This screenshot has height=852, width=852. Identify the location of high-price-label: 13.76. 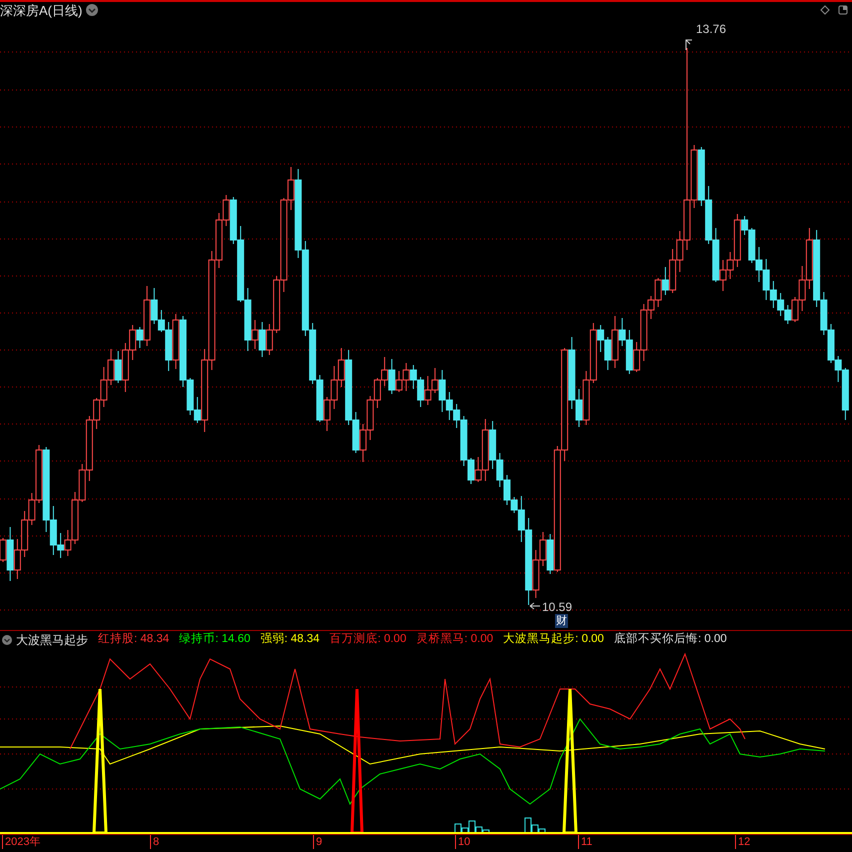
(711, 29).